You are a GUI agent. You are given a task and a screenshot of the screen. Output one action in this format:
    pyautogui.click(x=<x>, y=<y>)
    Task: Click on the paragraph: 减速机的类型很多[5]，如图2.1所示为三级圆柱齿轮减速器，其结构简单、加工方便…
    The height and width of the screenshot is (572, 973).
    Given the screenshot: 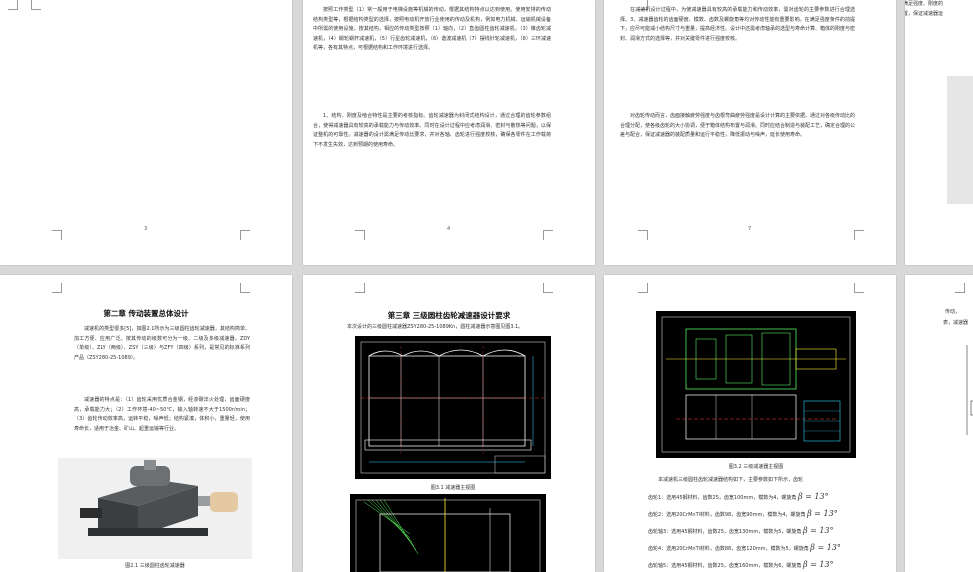 What is the action you would take?
    pyautogui.click(x=162, y=343)
    